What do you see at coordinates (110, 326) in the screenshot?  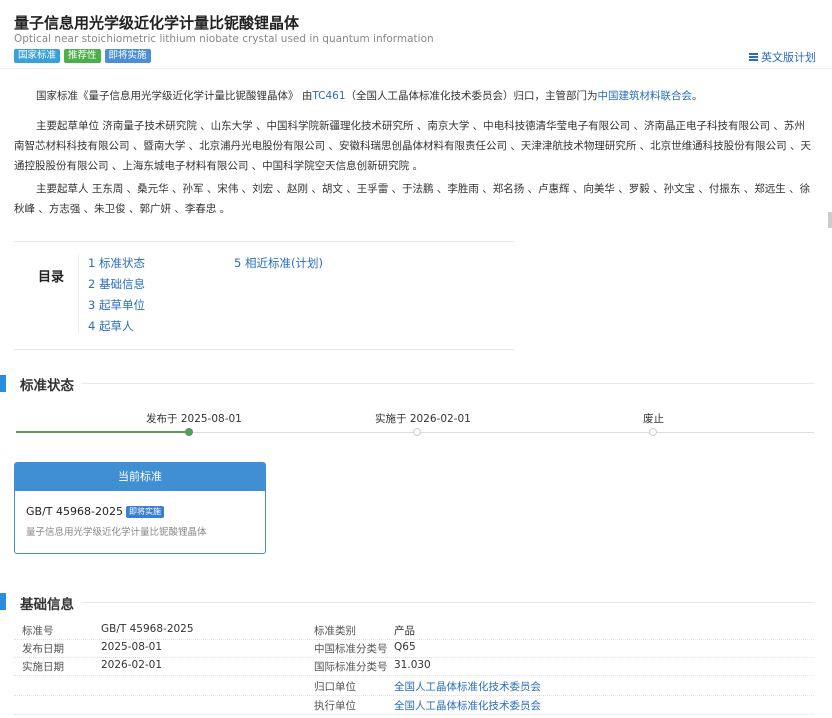 I see `toc-item-drafters: 4 起草人` at bounding box center [110, 326].